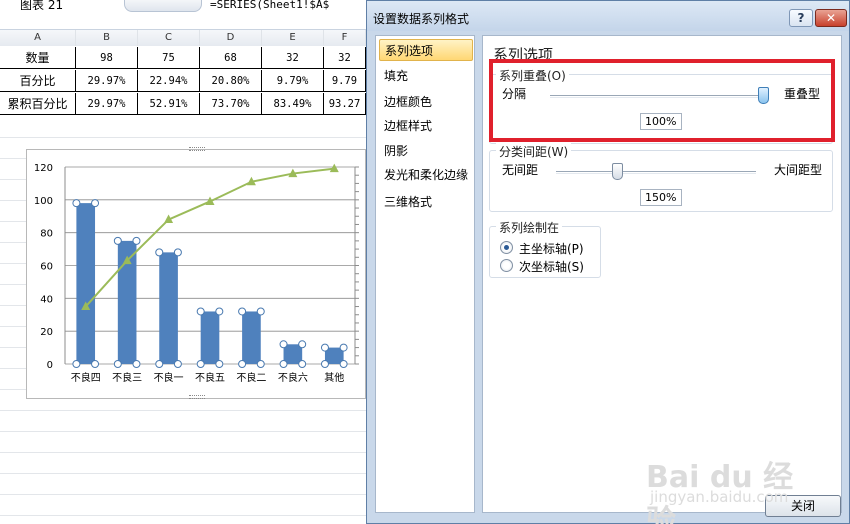 This screenshot has width=850, height=524. Describe the element at coordinates (506, 247) in the screenshot. I see `primary-axis-radio` at that location.